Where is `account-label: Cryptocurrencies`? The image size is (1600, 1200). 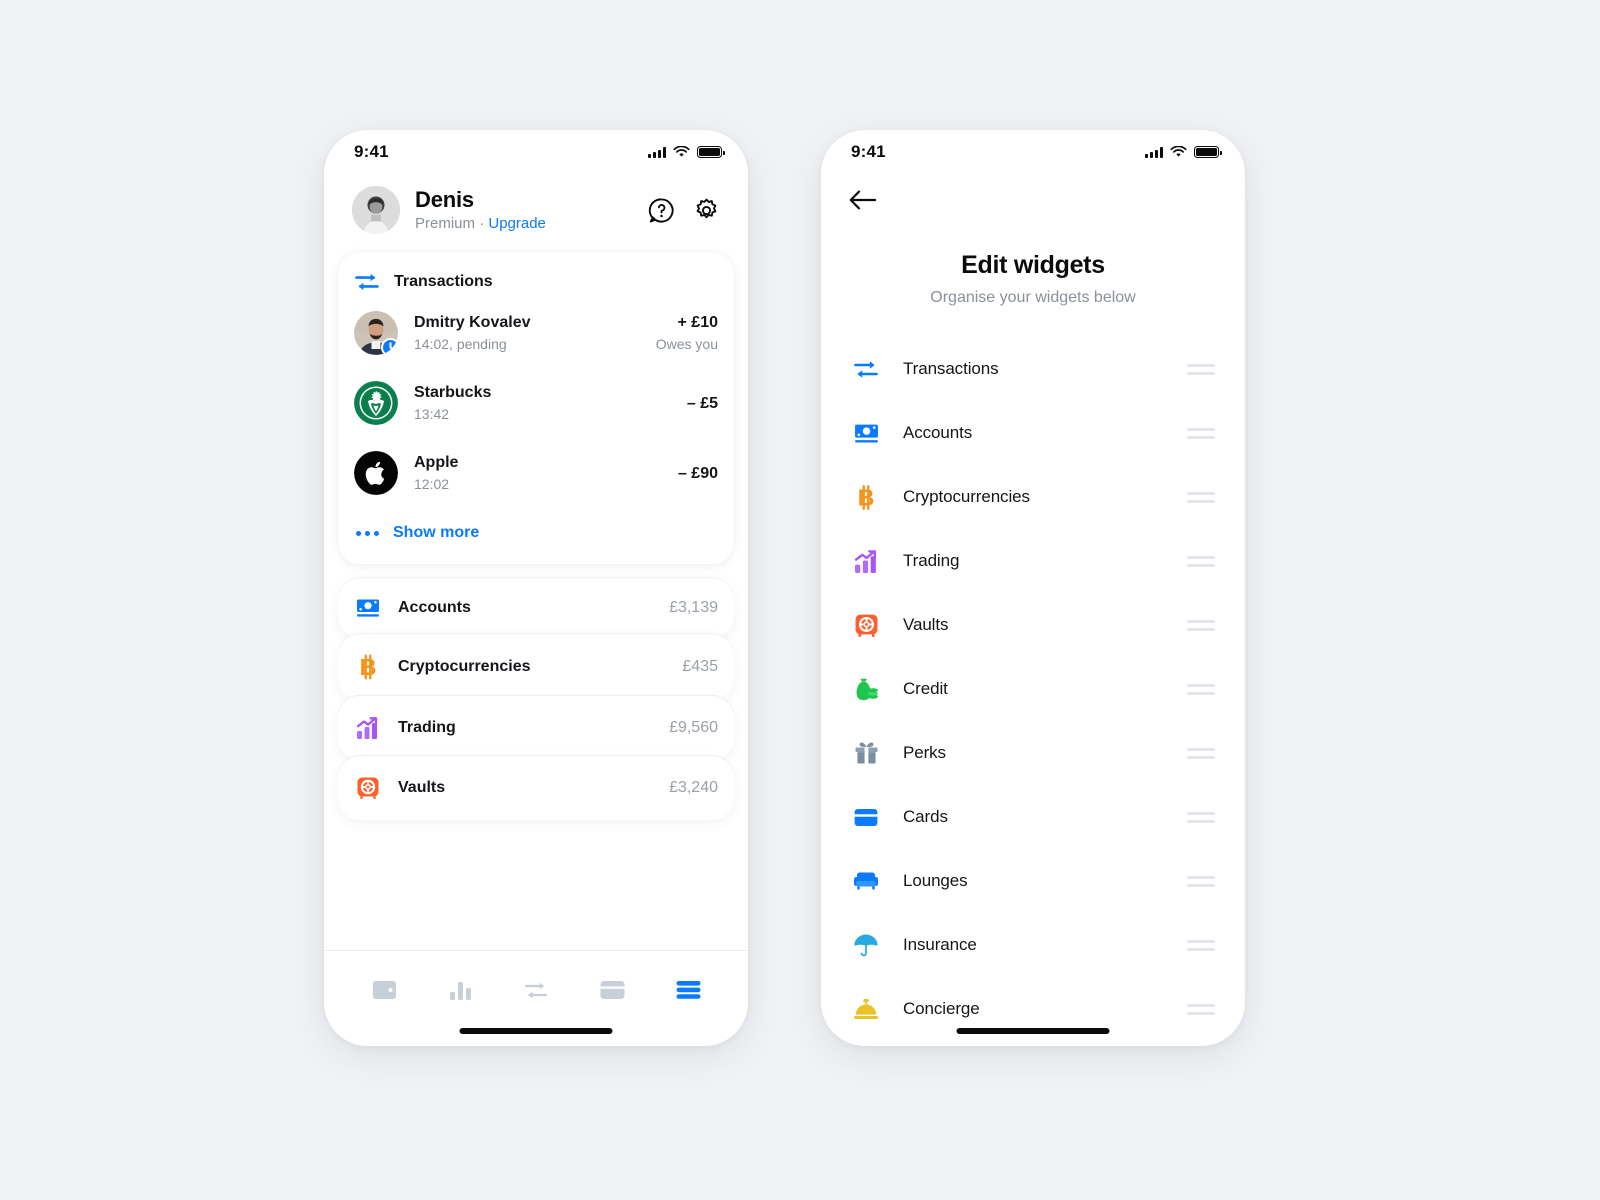 account-label: Cryptocurrencies is located at coordinates (464, 666).